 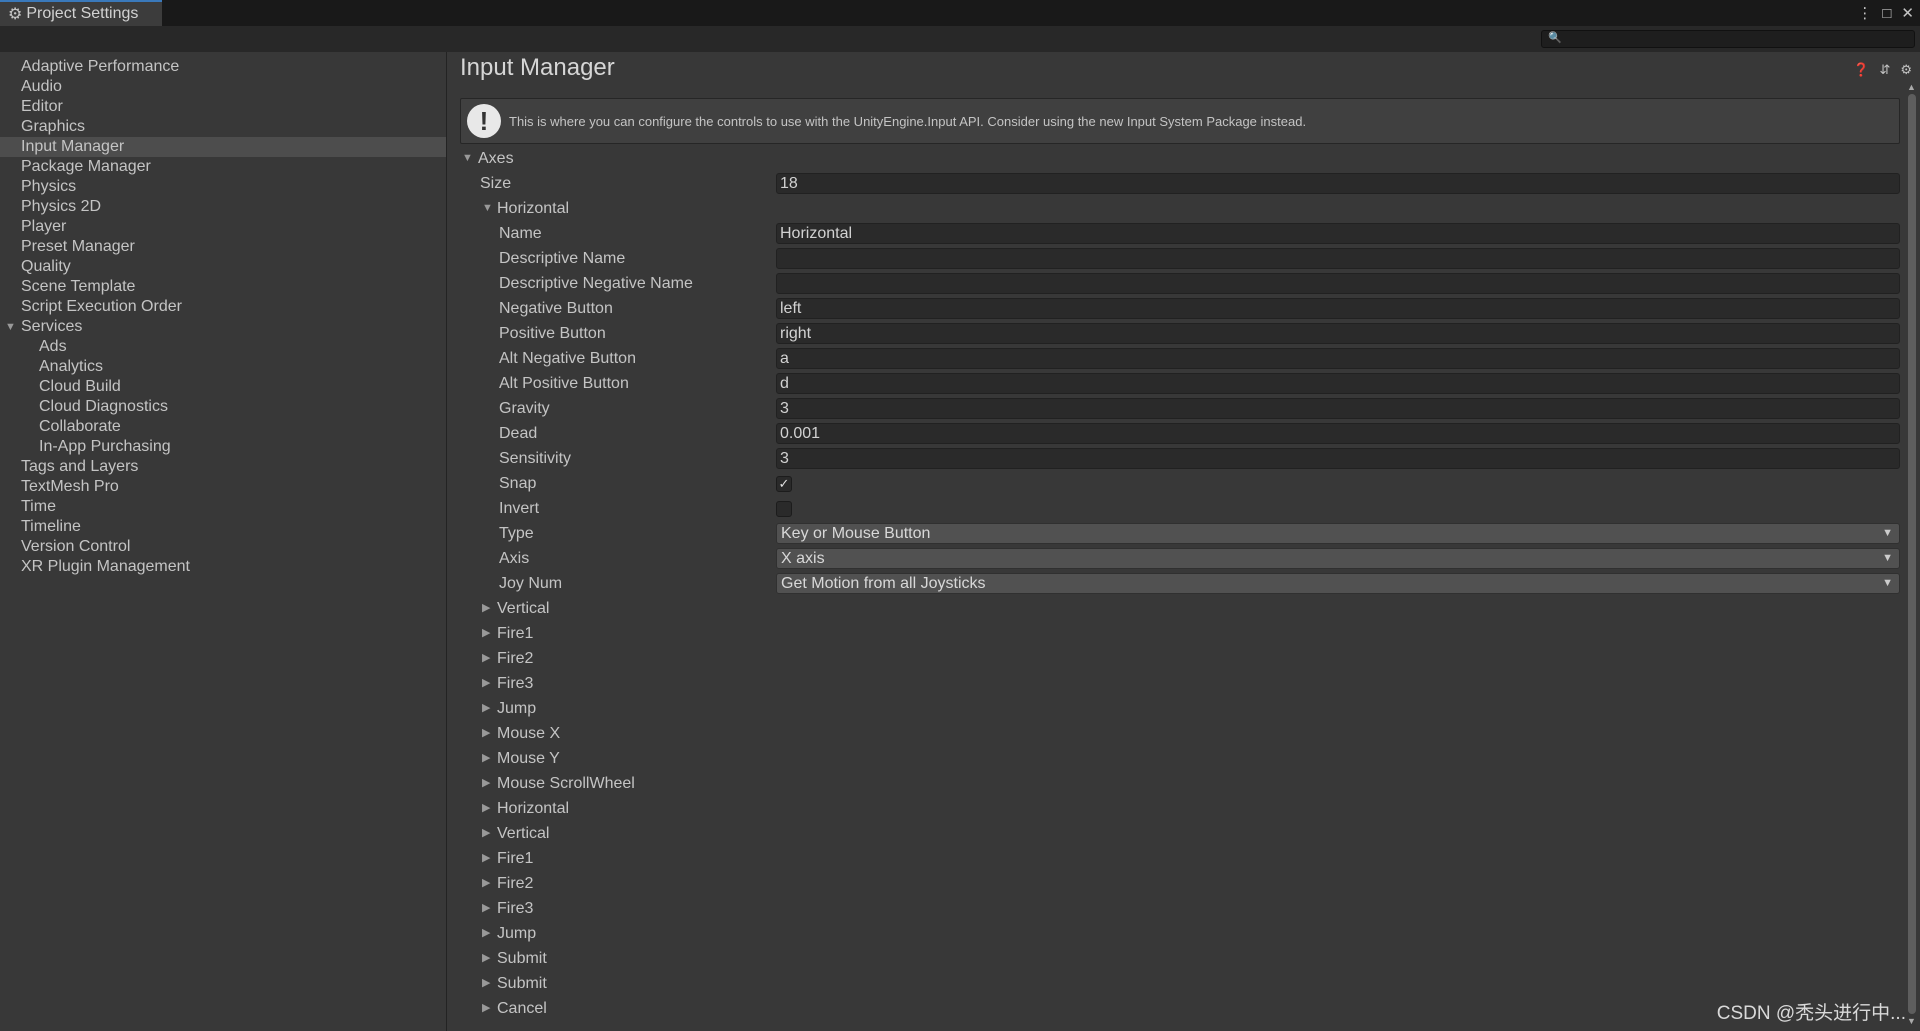 I want to click on sidebar-item: Tags and Layers, so click(x=223, y=467).